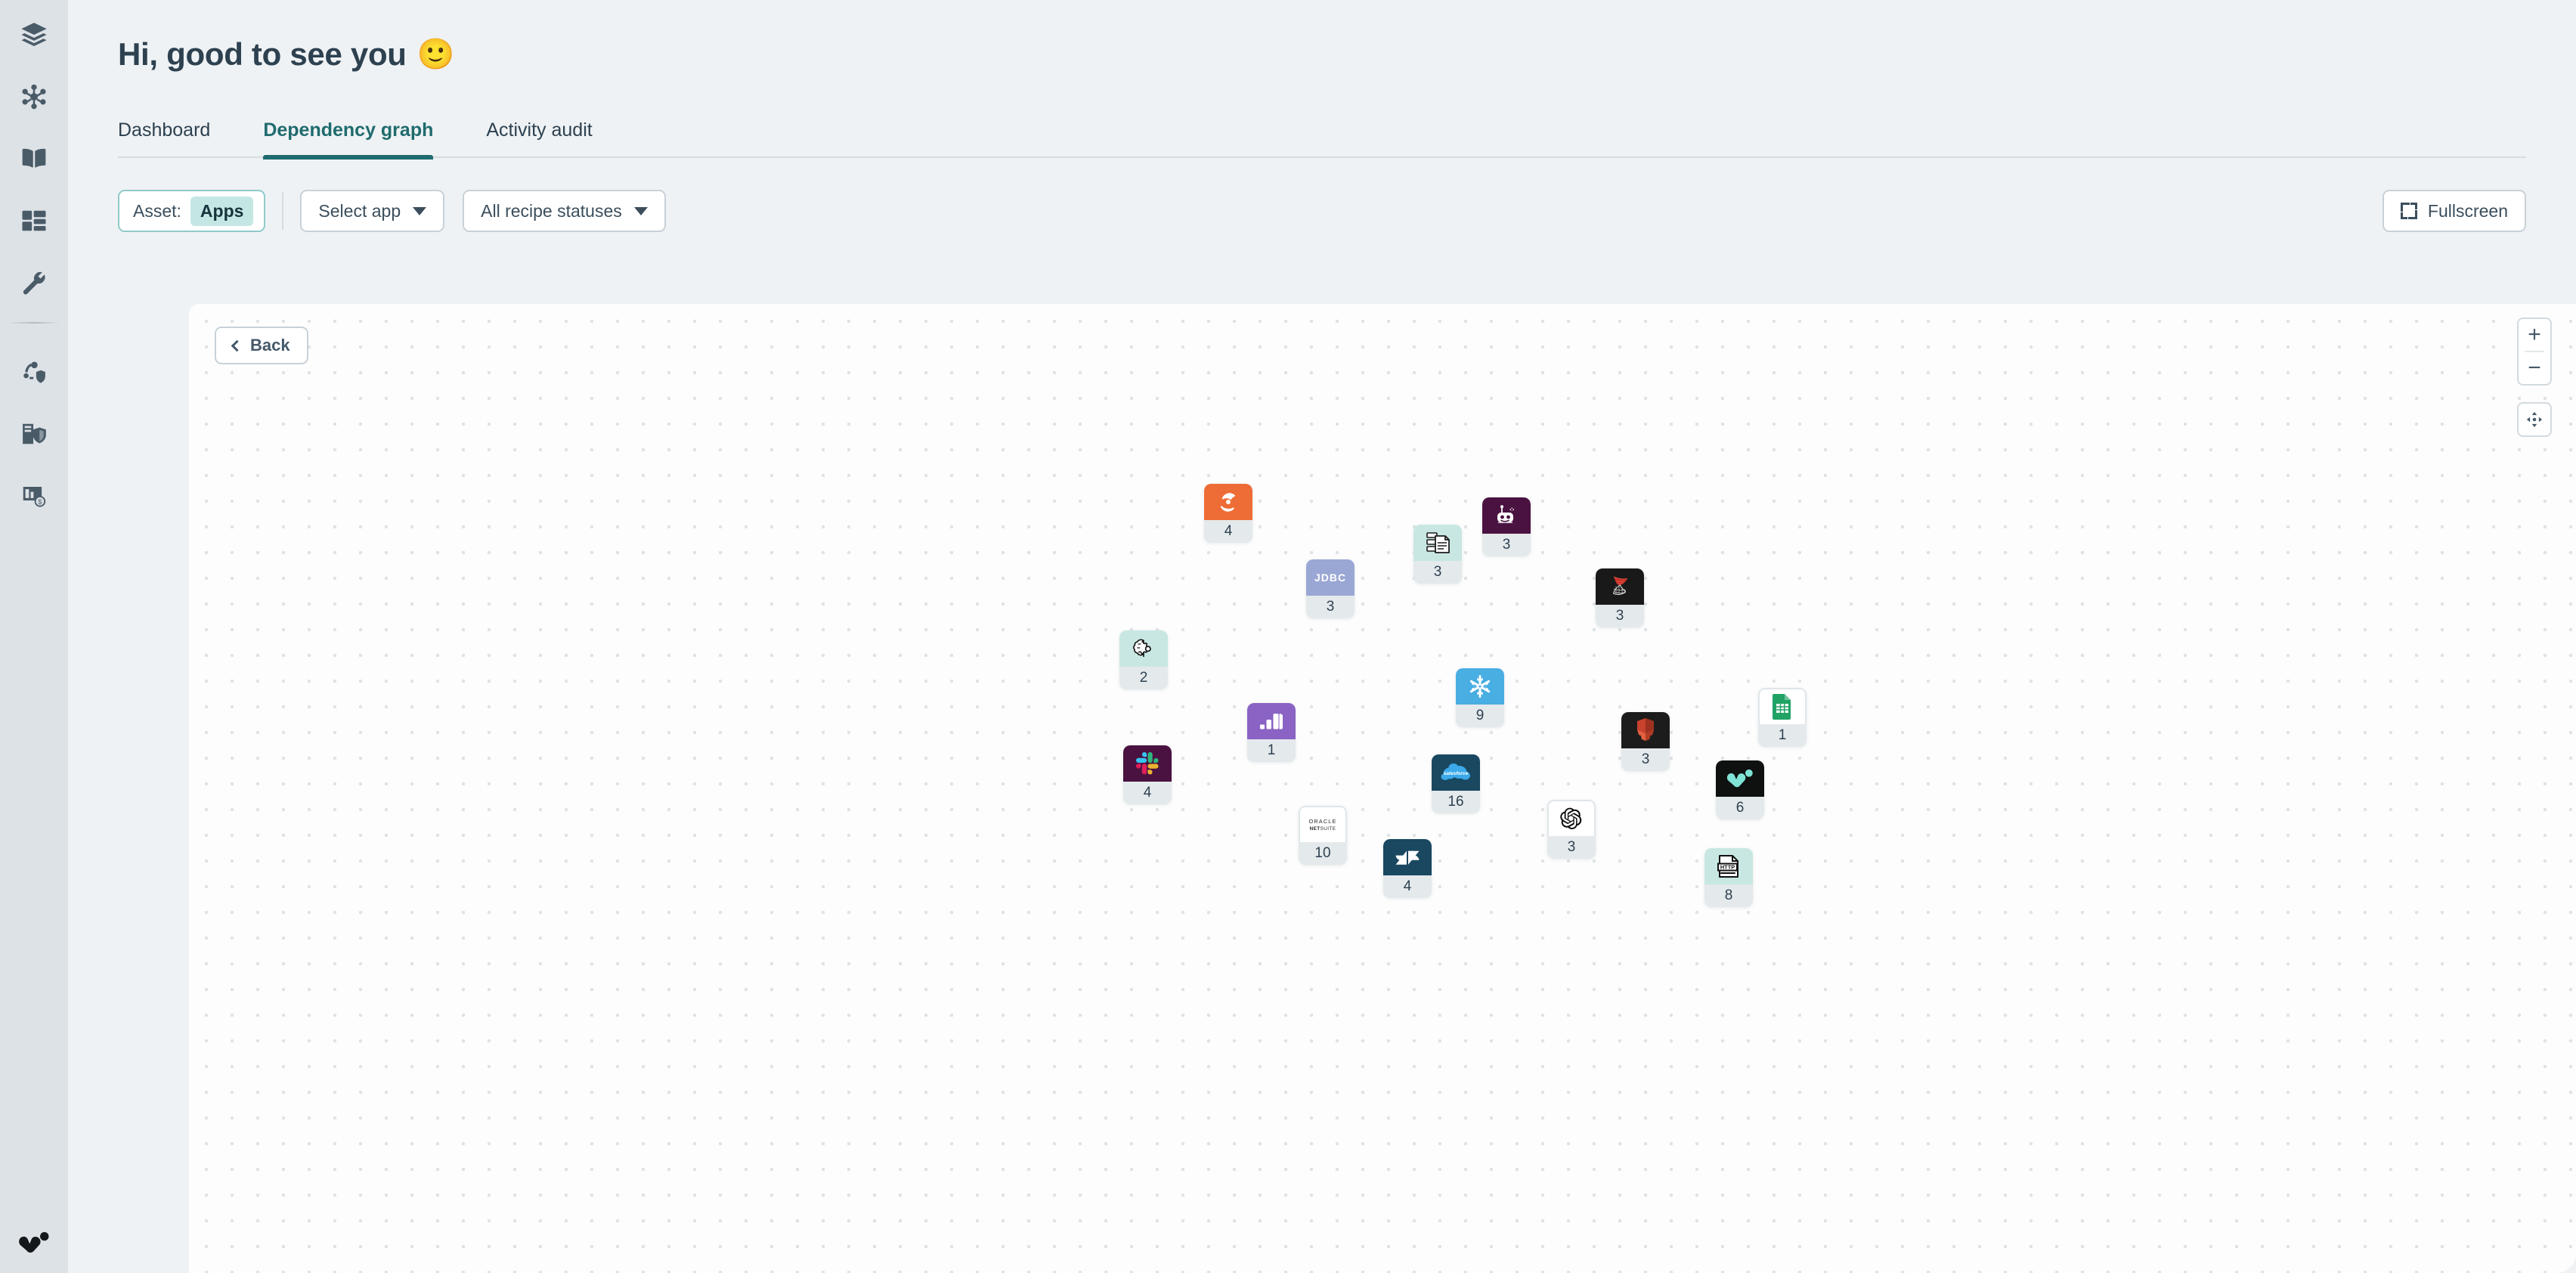 This screenshot has width=2576, height=1273. Describe the element at coordinates (34, 221) in the screenshot. I see `sidebar-item-workspace` at that location.